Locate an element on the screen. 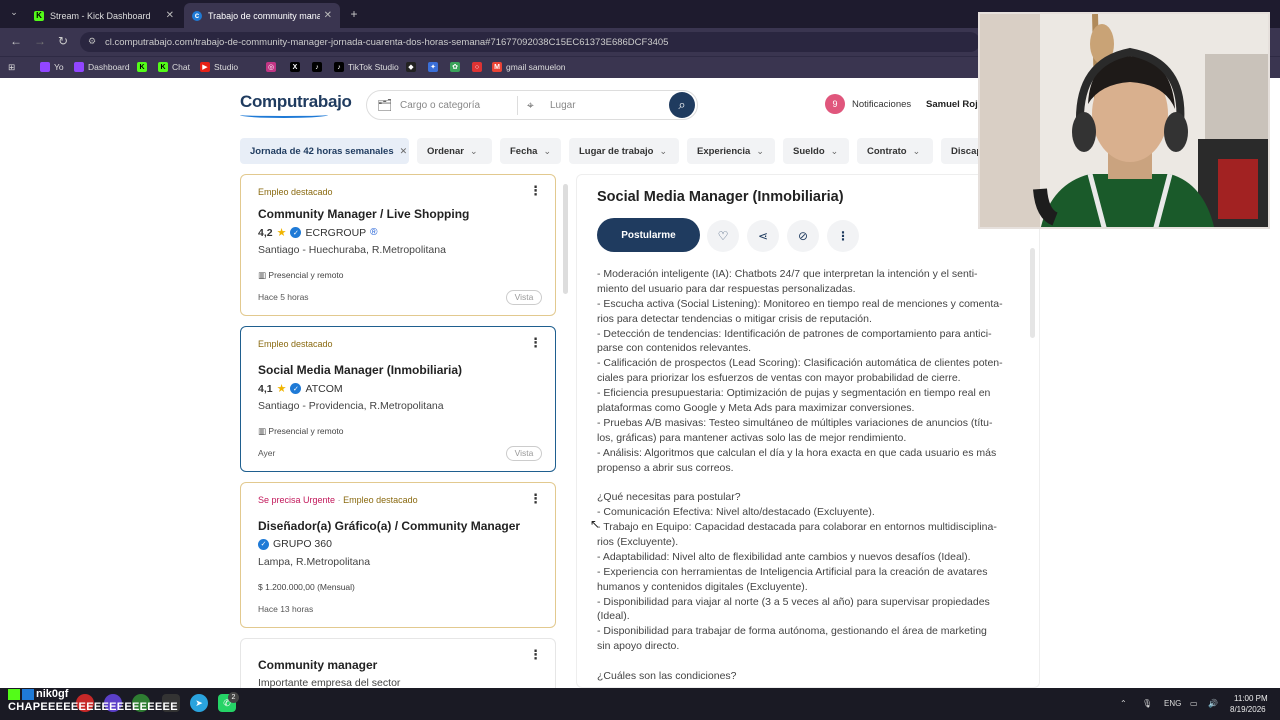  remove-filter-icon: ✕ is located at coordinates (404, 151).